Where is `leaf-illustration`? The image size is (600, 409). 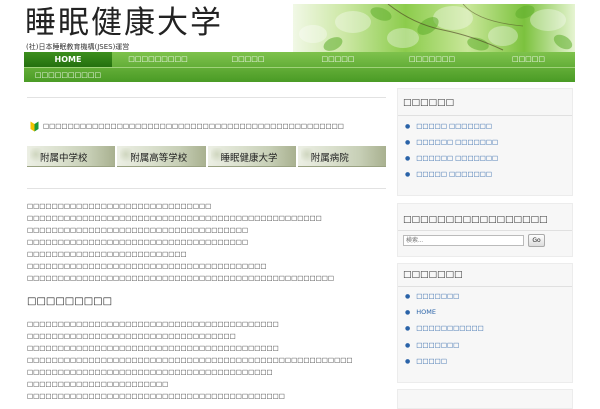 leaf-illustration is located at coordinates (436, 27).